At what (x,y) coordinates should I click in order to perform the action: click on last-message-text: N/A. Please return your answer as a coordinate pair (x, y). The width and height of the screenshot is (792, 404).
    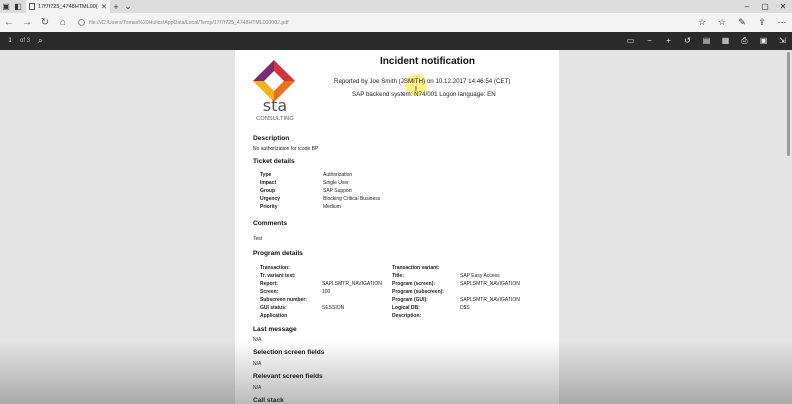
    Looking at the image, I should click on (257, 340).